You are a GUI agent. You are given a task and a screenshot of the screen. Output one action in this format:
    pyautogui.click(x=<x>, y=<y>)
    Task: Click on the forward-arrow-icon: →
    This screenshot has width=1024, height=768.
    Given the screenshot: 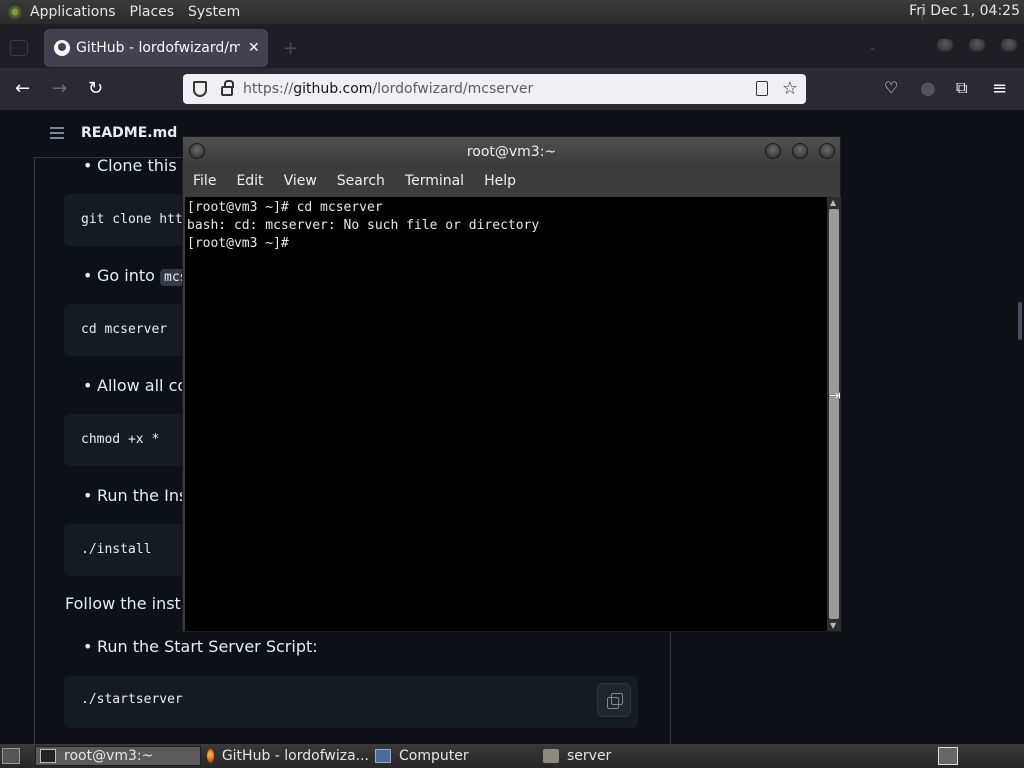 What is the action you would take?
    pyautogui.click(x=59, y=88)
    